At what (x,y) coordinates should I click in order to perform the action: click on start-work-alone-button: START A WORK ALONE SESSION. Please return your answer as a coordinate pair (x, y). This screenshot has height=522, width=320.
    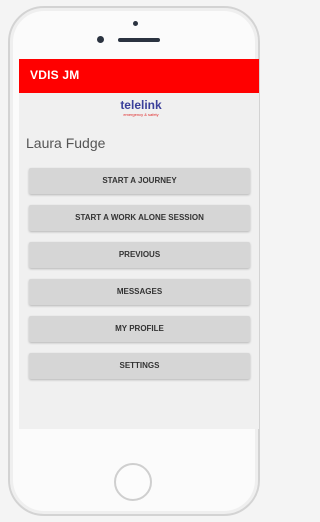
    Looking at the image, I should click on (139, 218).